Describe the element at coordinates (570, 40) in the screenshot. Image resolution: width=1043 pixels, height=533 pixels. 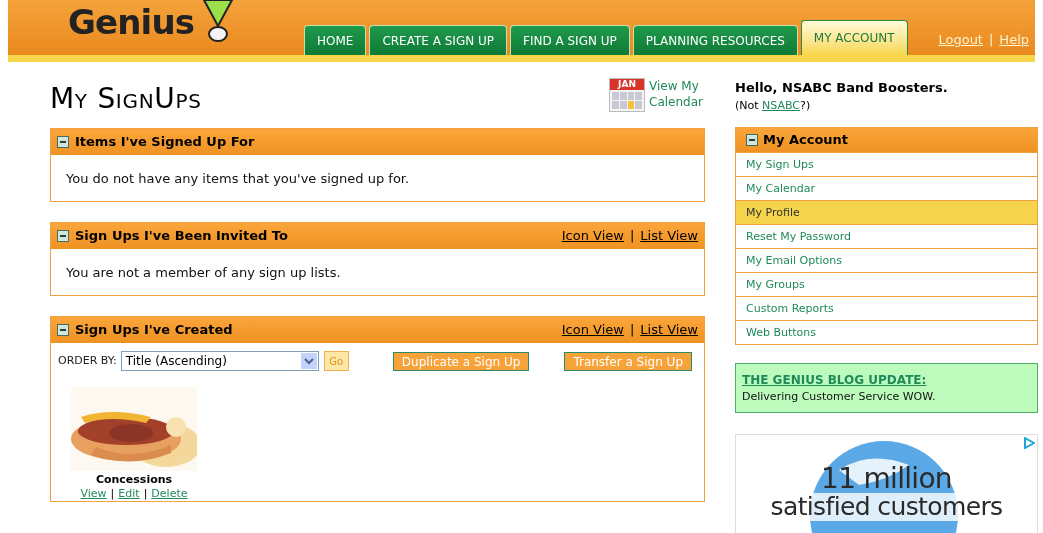
I see `nav-tab: FIND A SIGN UP` at that location.